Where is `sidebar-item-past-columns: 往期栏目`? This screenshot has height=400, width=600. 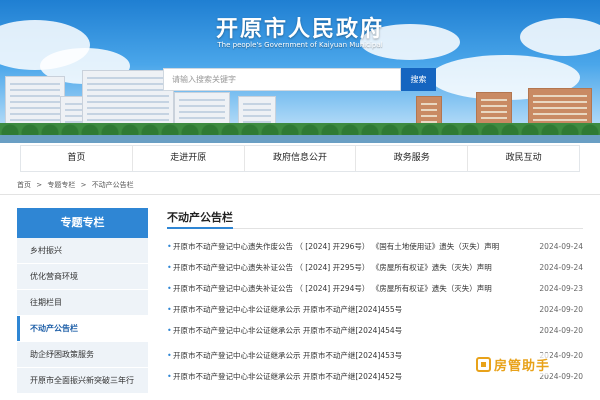
sidebar-item-past-columns: 往期栏目 is located at coordinates (82, 303).